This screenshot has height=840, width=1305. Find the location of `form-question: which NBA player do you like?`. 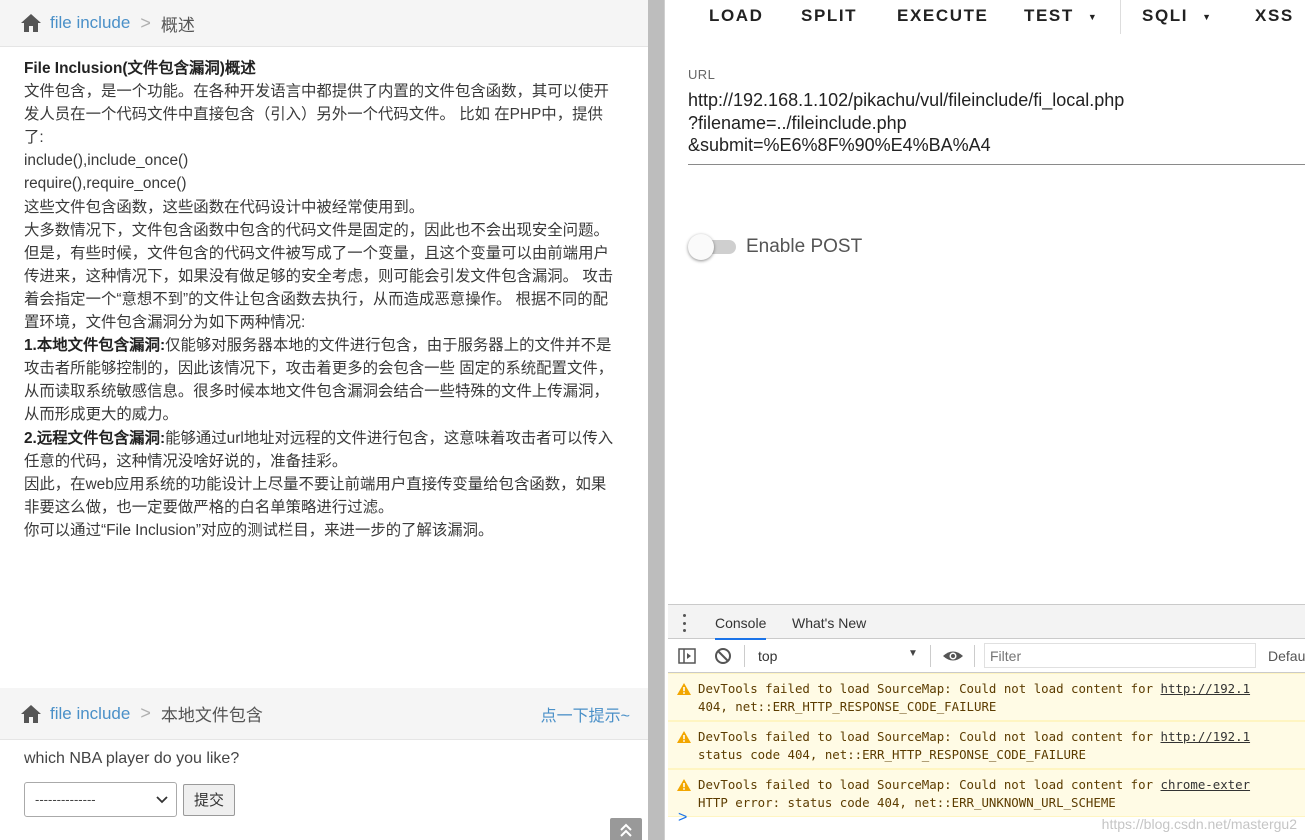

form-question: which NBA player do you like? is located at coordinates (132, 758).